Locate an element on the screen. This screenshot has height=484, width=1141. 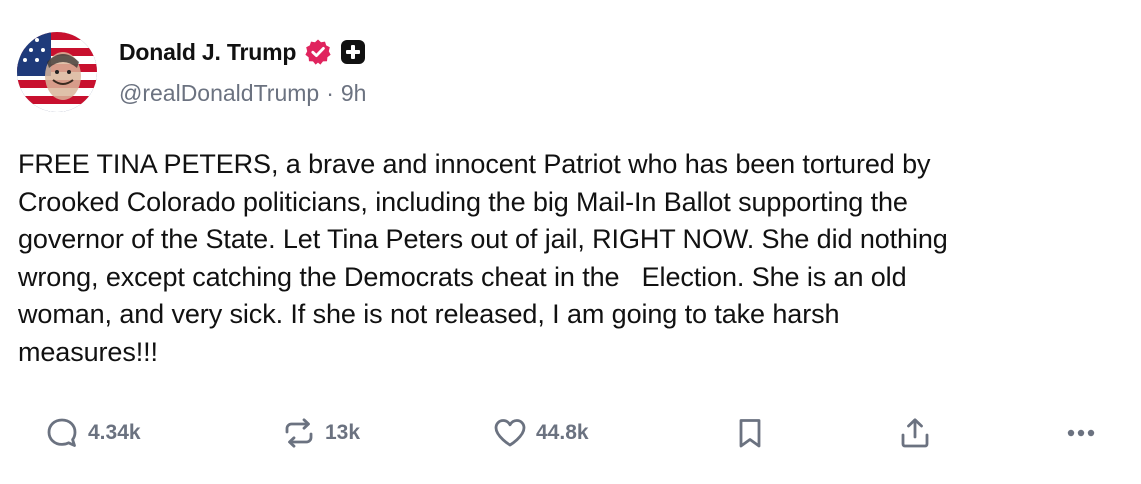
name-row: Donald J. Trump is located at coordinates (242, 52).